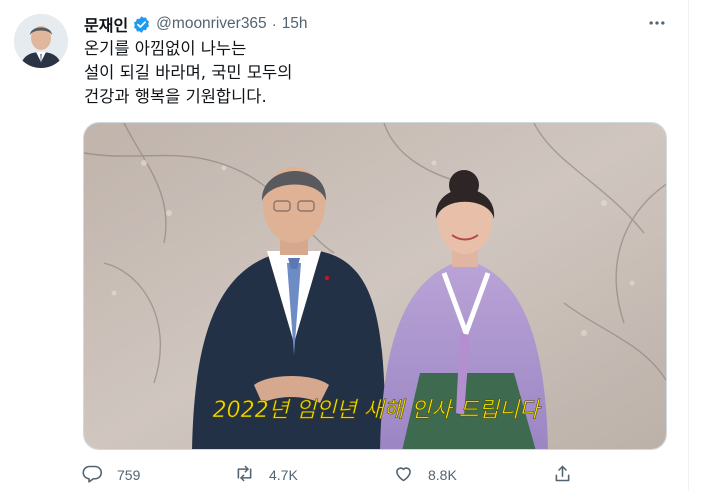  Describe the element at coordinates (41, 41) in the screenshot. I see `author-avatar` at that location.